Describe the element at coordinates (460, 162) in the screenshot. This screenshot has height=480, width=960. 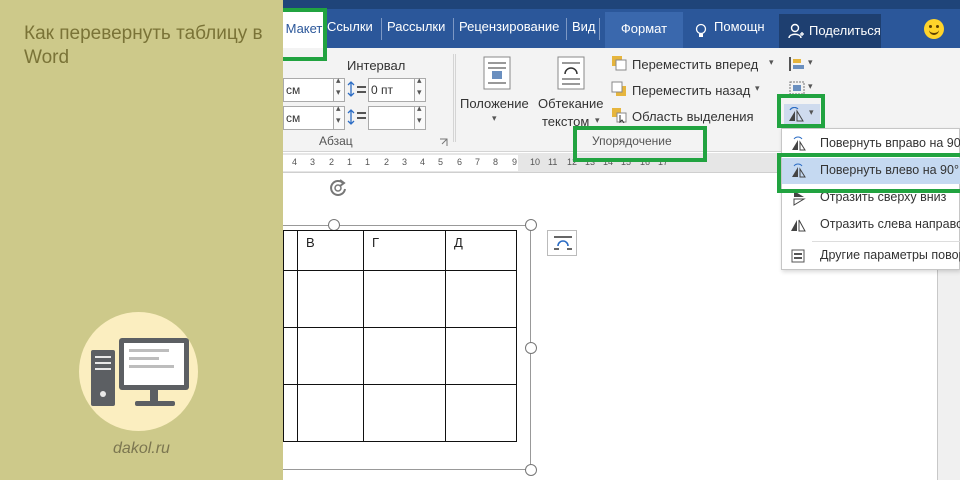
I see `ruler-number: 6` at that location.